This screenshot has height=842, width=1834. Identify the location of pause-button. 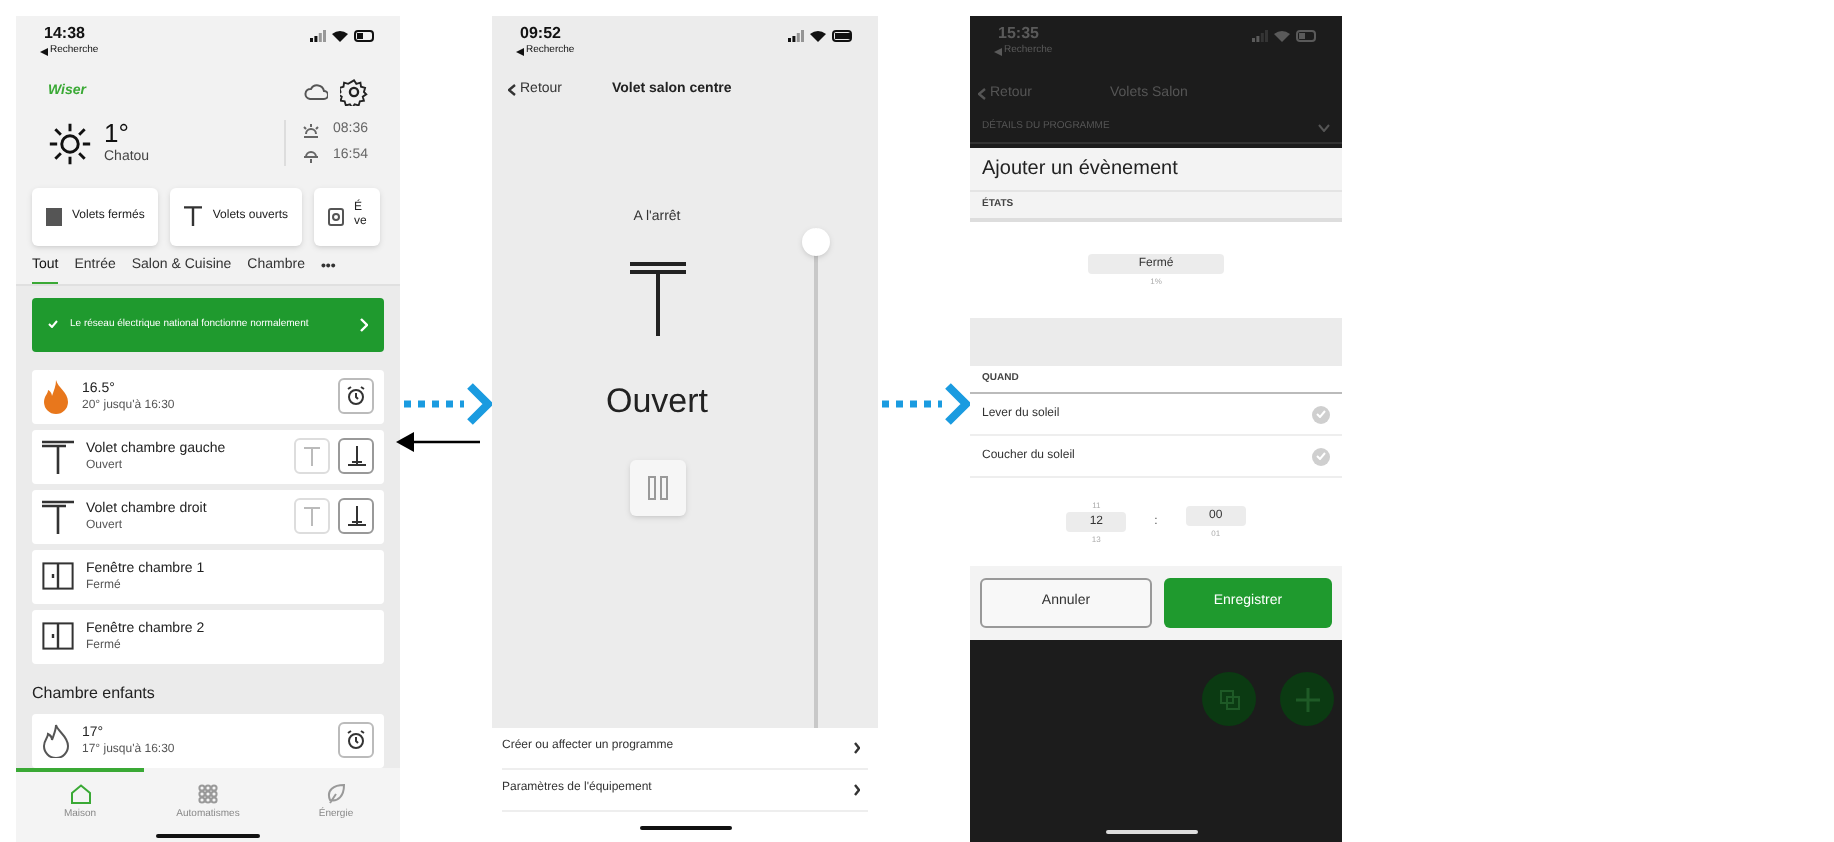
(657, 487).